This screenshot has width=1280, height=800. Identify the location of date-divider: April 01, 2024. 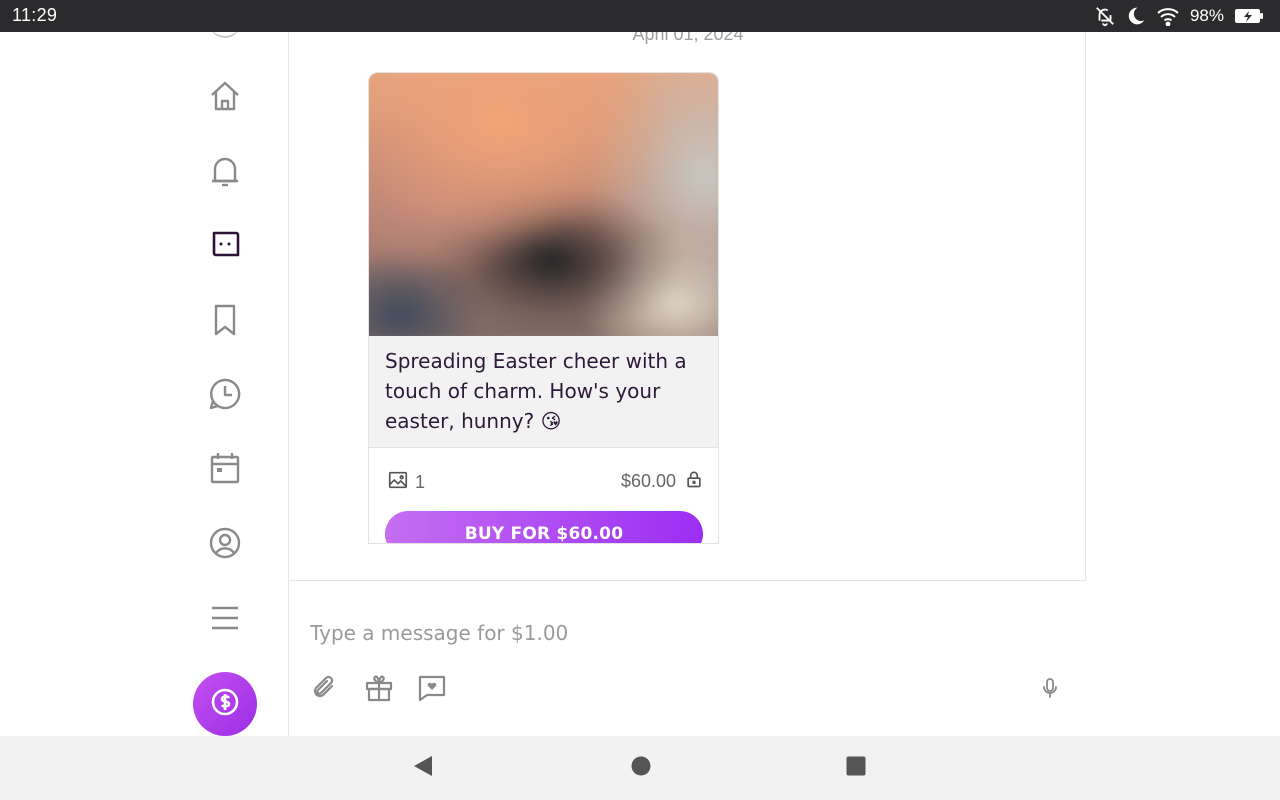
(688, 38).